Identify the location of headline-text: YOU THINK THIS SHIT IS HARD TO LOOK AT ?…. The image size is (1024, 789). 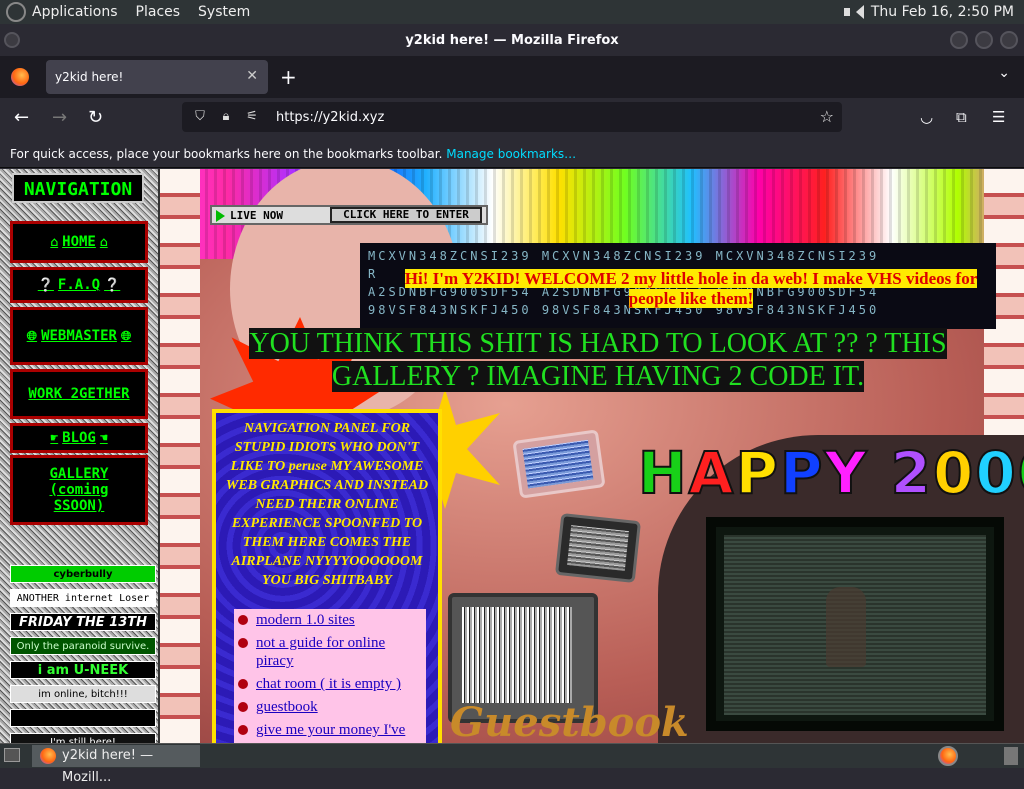
(598, 360).